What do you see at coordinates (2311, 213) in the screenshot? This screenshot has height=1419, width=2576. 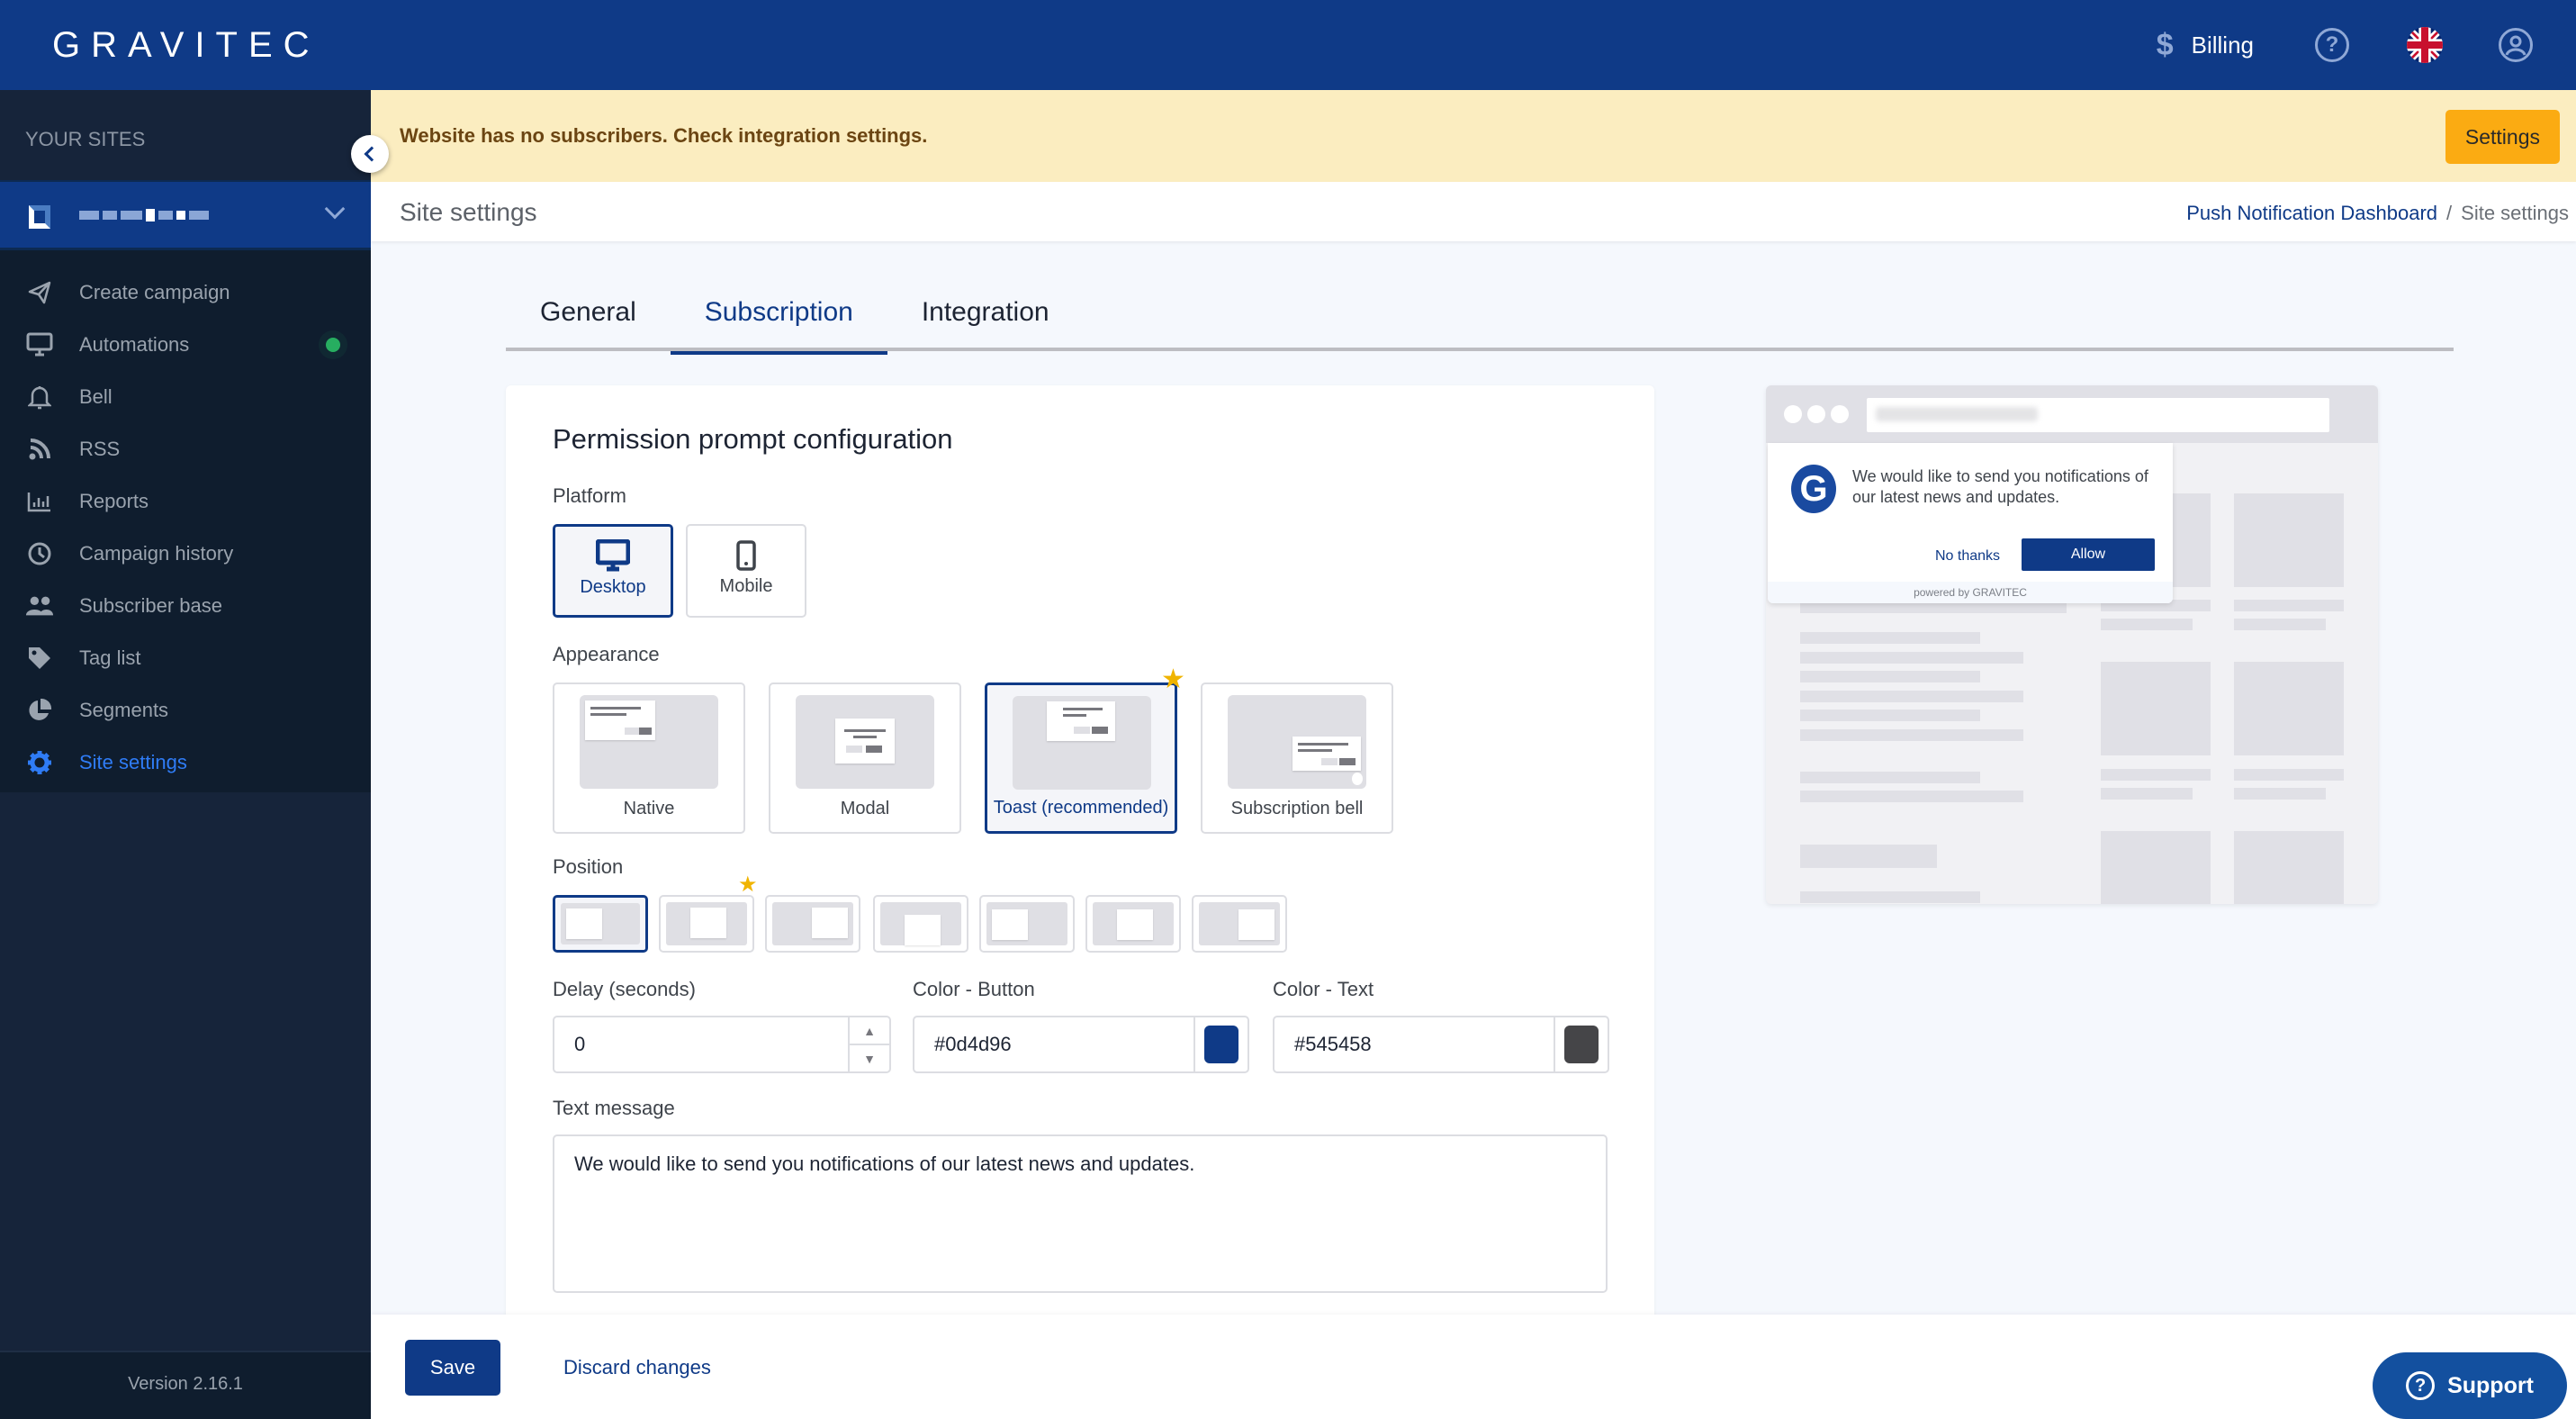 I see `breadcrumb-parent-link: Push Notification Dashboard` at bounding box center [2311, 213].